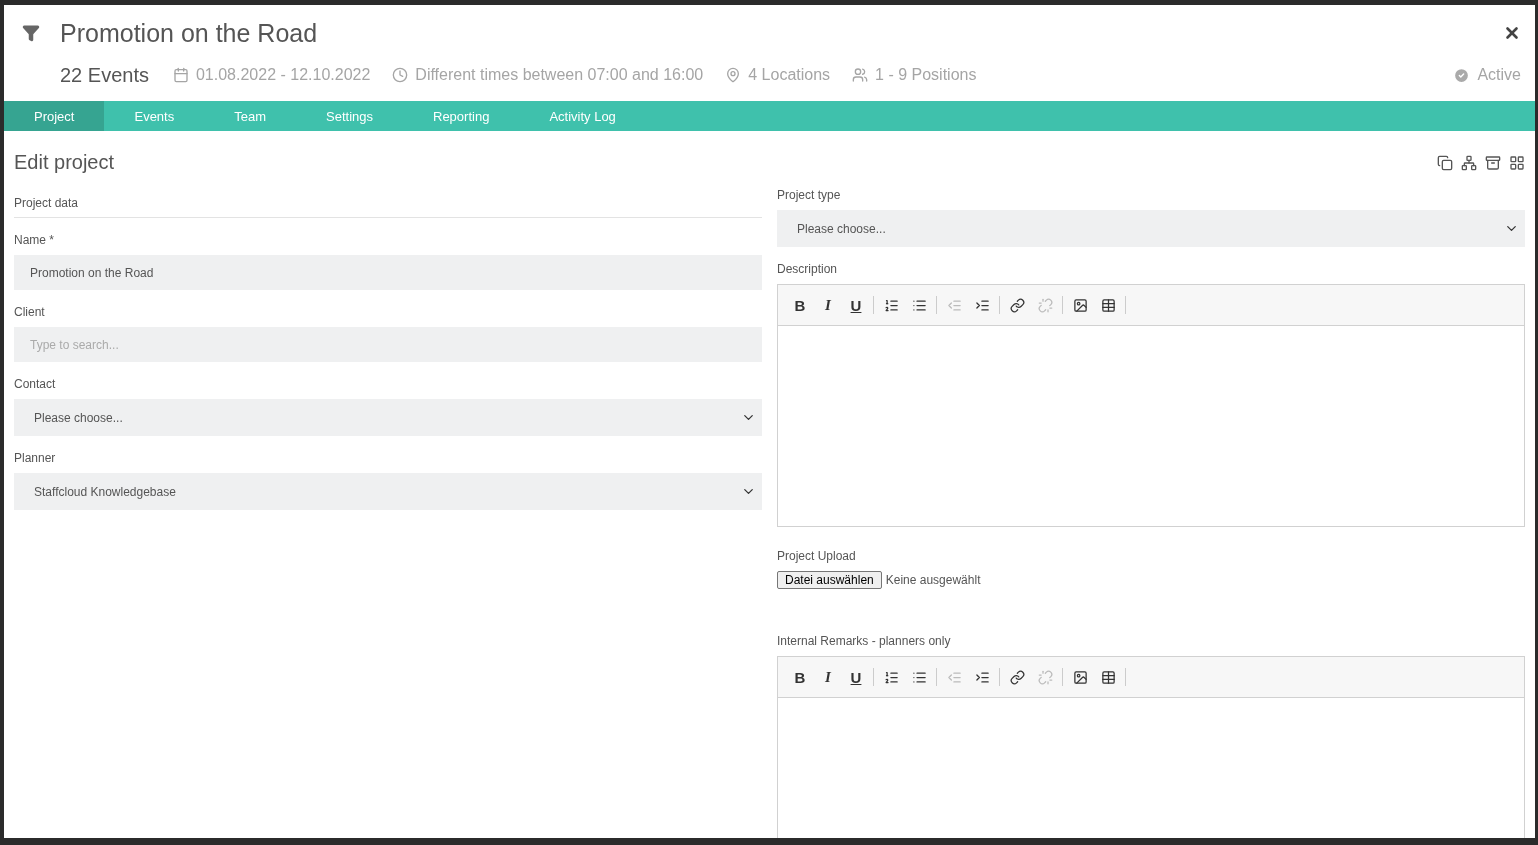 The width and height of the screenshot is (1538, 845). What do you see at coordinates (864, 641) in the screenshot?
I see `field-label: Internal Remarks - planners only` at bounding box center [864, 641].